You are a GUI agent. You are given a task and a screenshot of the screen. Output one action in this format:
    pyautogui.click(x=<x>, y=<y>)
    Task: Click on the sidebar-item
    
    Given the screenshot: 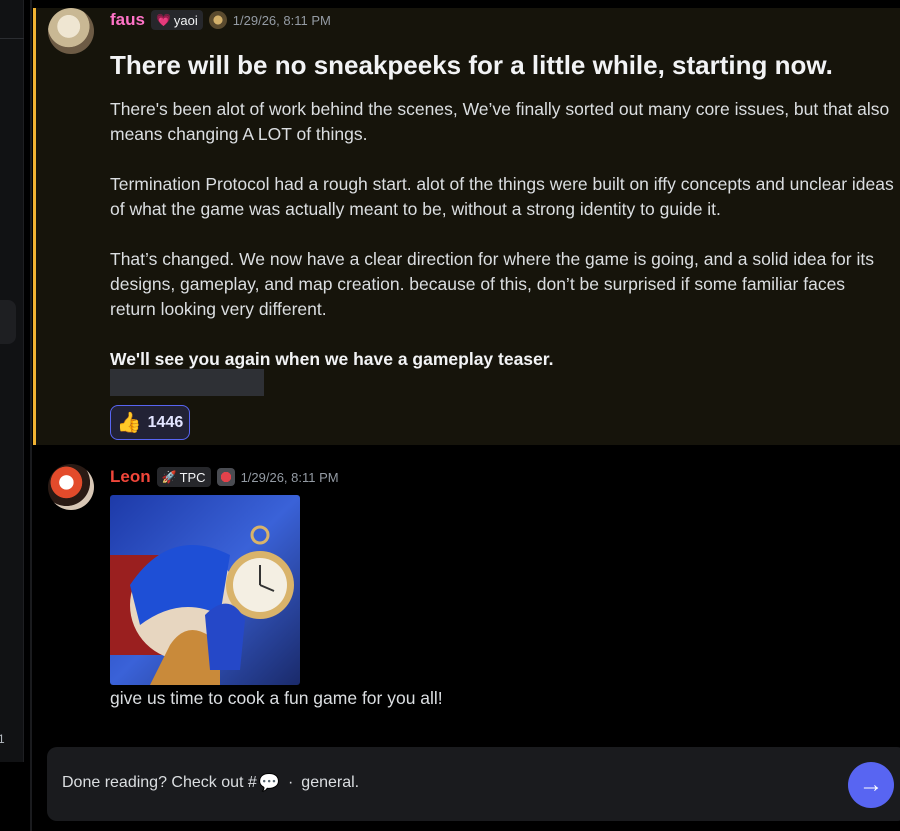 What is the action you would take?
    pyautogui.click(x=8, y=322)
    